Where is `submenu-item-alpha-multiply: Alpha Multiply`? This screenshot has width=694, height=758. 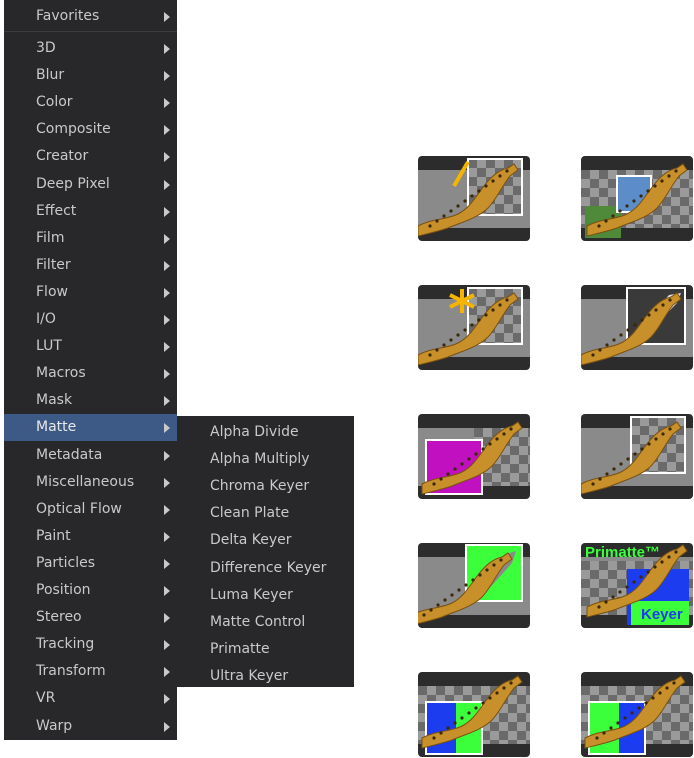
submenu-item-alpha-multiply: Alpha Multiply is located at coordinates (265, 458).